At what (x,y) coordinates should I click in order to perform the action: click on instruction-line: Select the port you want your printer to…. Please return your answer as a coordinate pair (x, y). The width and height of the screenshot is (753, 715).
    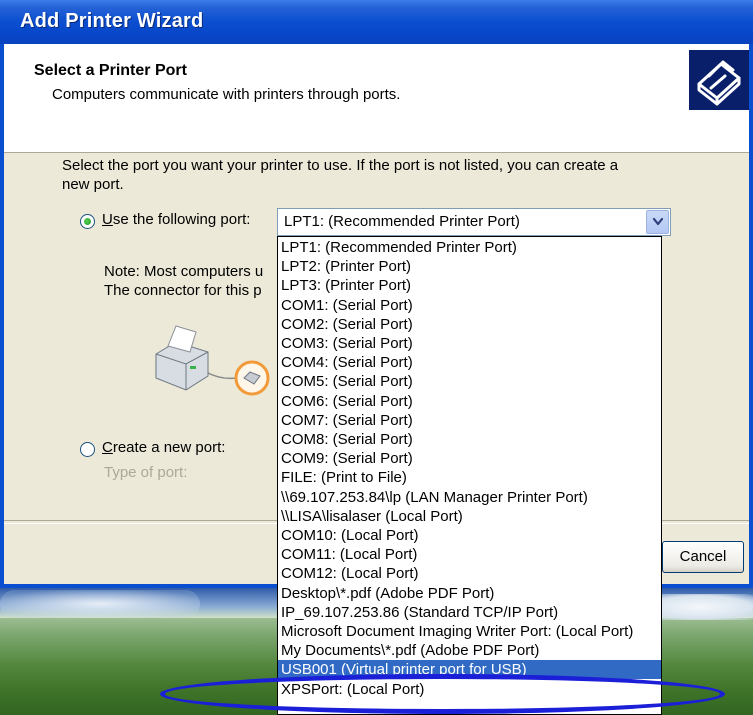
    Looking at the image, I should click on (340, 165).